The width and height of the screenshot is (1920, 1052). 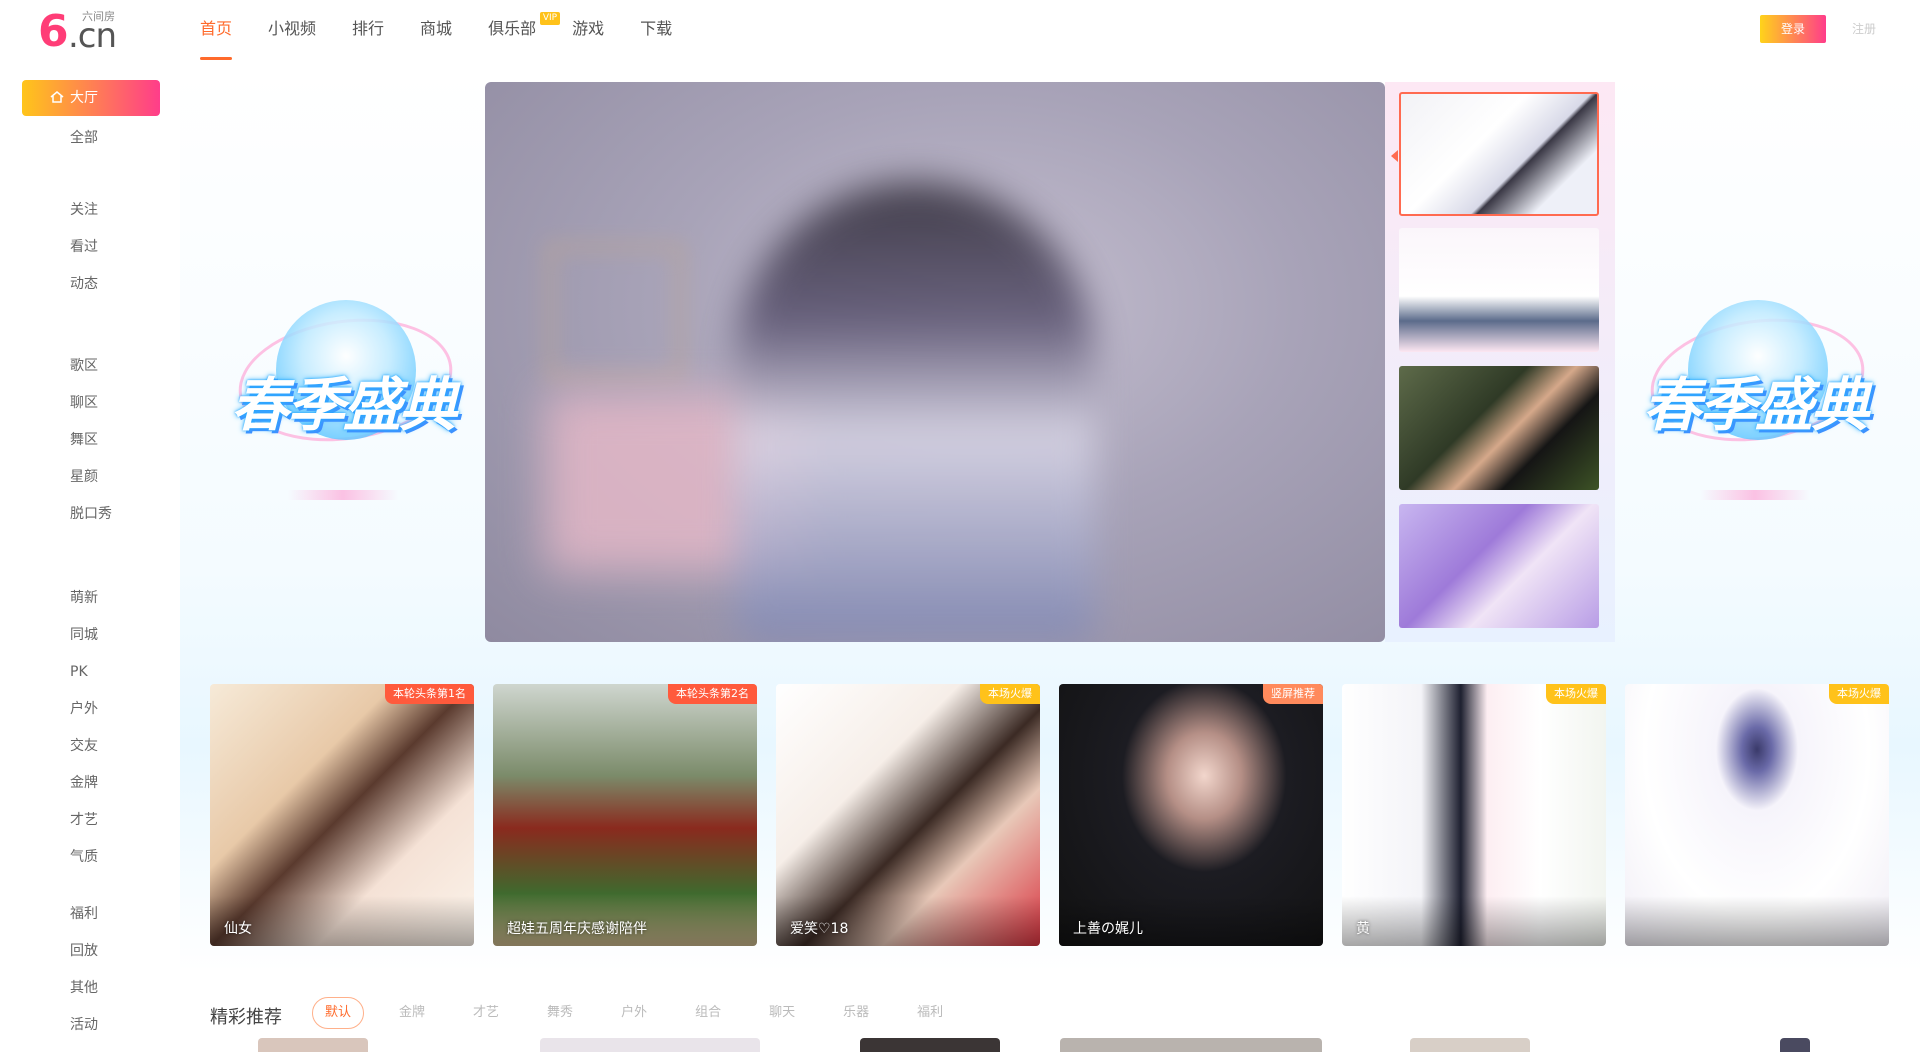 I want to click on sidebar-item-chat: 聊区, so click(x=84, y=403).